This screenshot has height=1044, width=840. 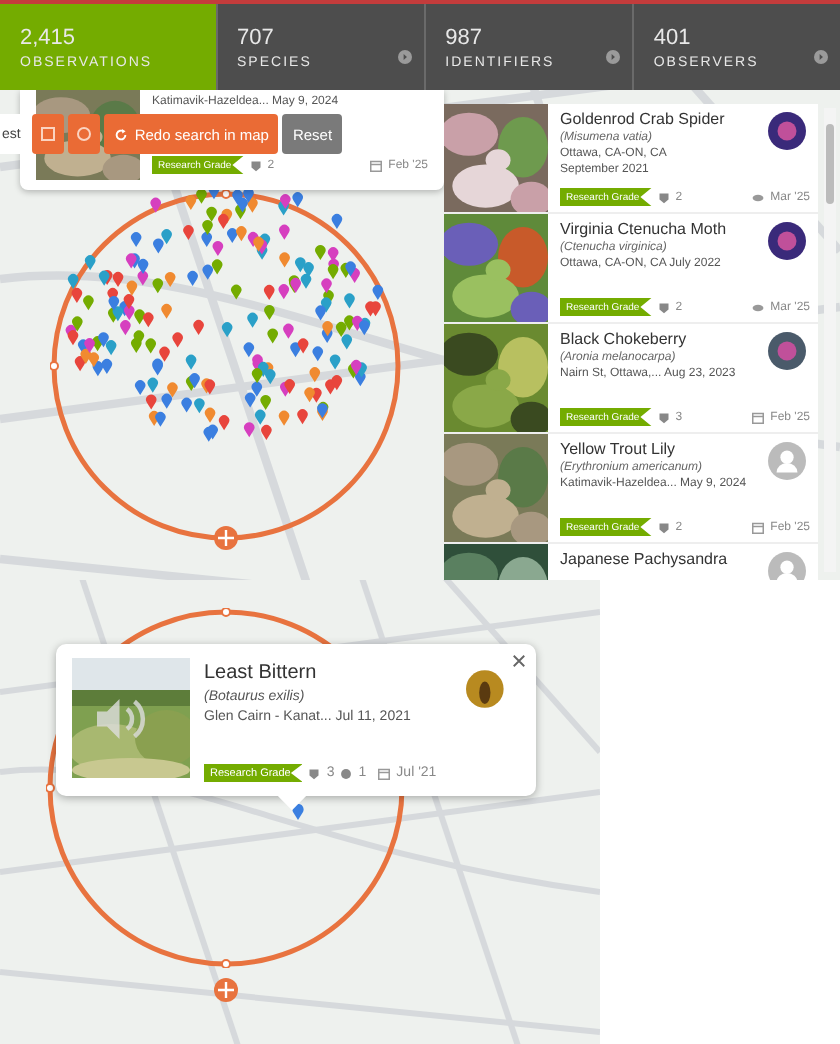 What do you see at coordinates (49, 37) in the screenshot?
I see `stat-count: 2,415` at bounding box center [49, 37].